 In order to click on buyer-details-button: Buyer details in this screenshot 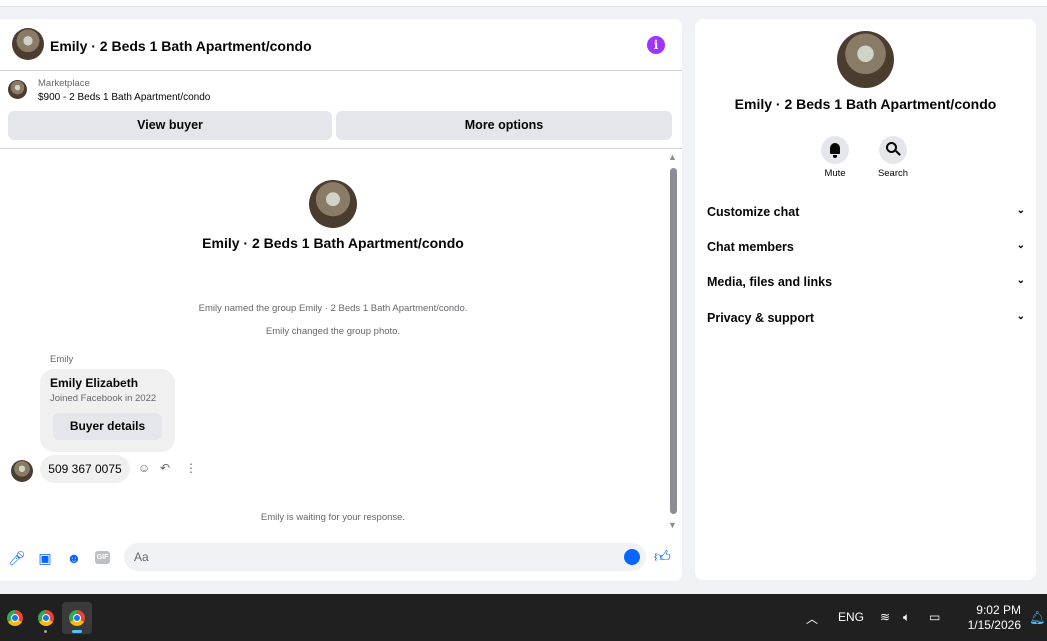, I will do `click(107, 426)`.